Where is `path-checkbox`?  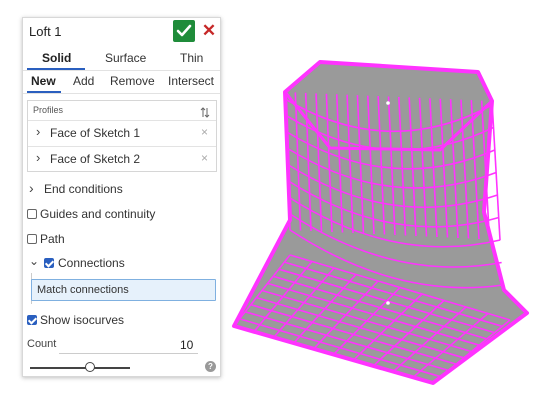 path-checkbox is located at coordinates (32, 239).